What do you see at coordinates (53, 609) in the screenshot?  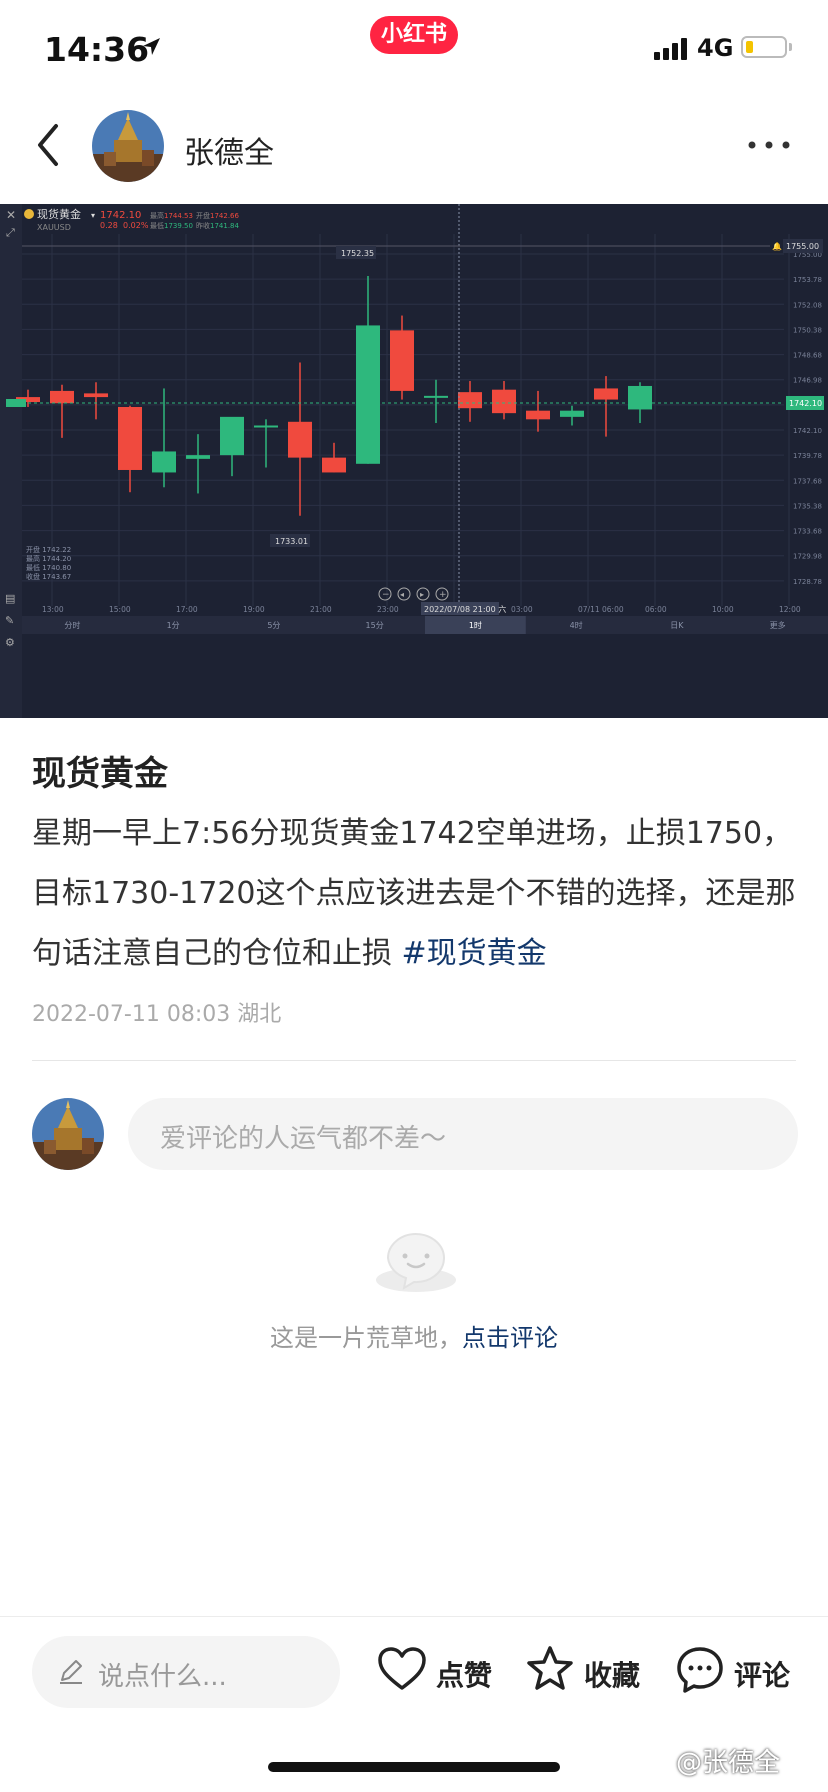 I see `x-tick-label: 13:00` at bounding box center [53, 609].